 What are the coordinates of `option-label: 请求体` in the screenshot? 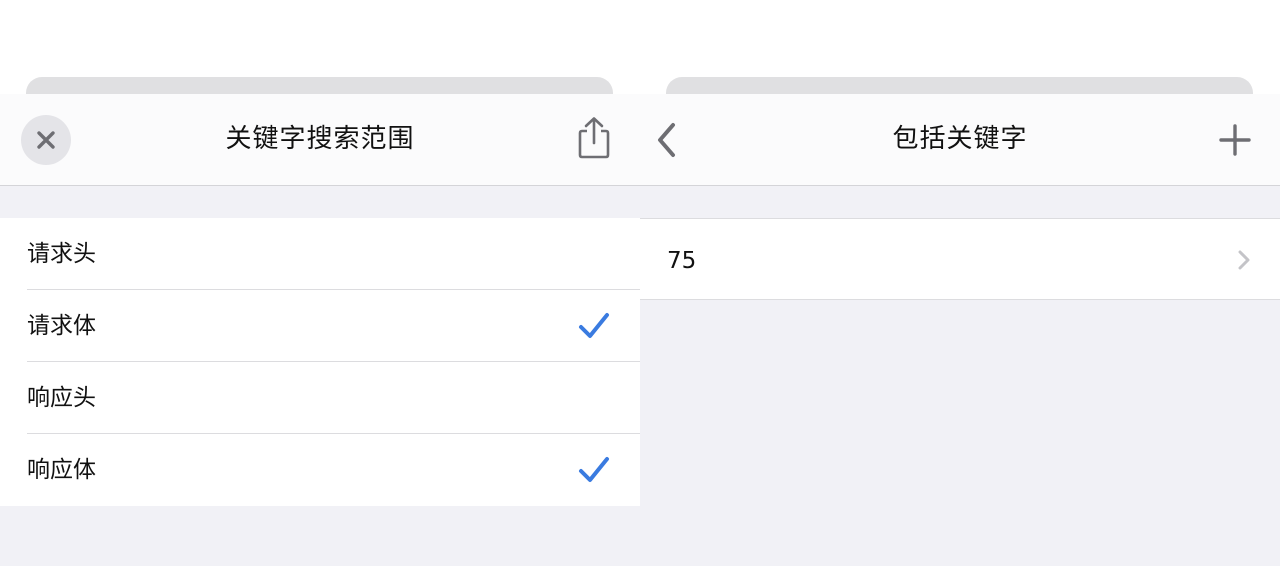 It's located at (61, 326).